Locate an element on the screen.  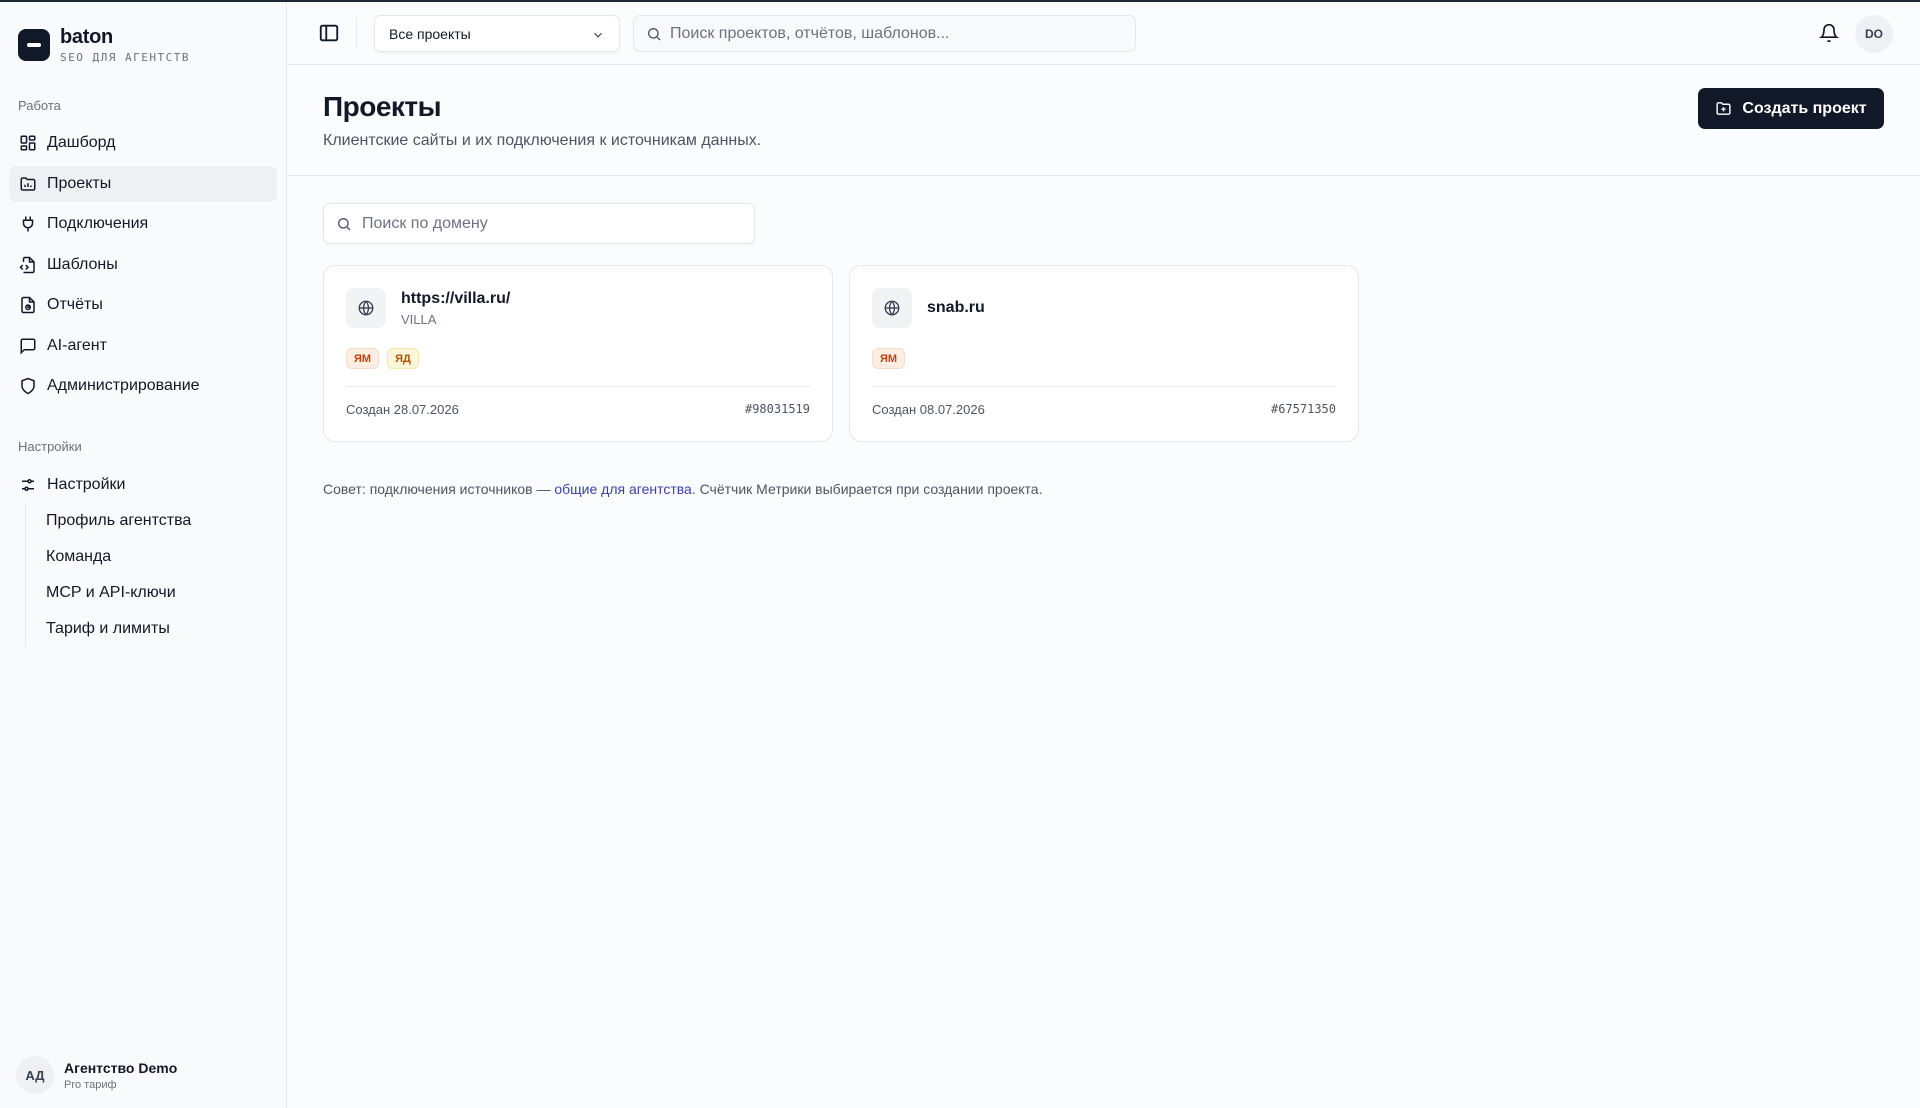
project-name: VILLA is located at coordinates (419, 319).